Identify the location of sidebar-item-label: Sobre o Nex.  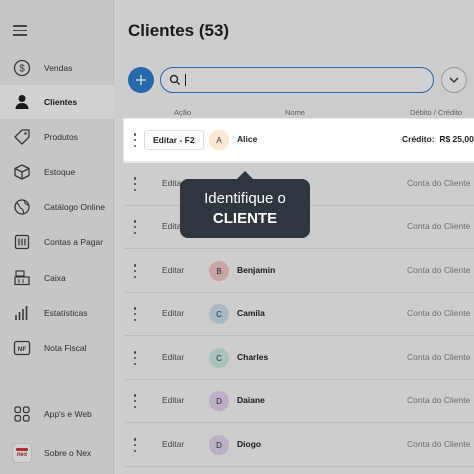
(68, 453).